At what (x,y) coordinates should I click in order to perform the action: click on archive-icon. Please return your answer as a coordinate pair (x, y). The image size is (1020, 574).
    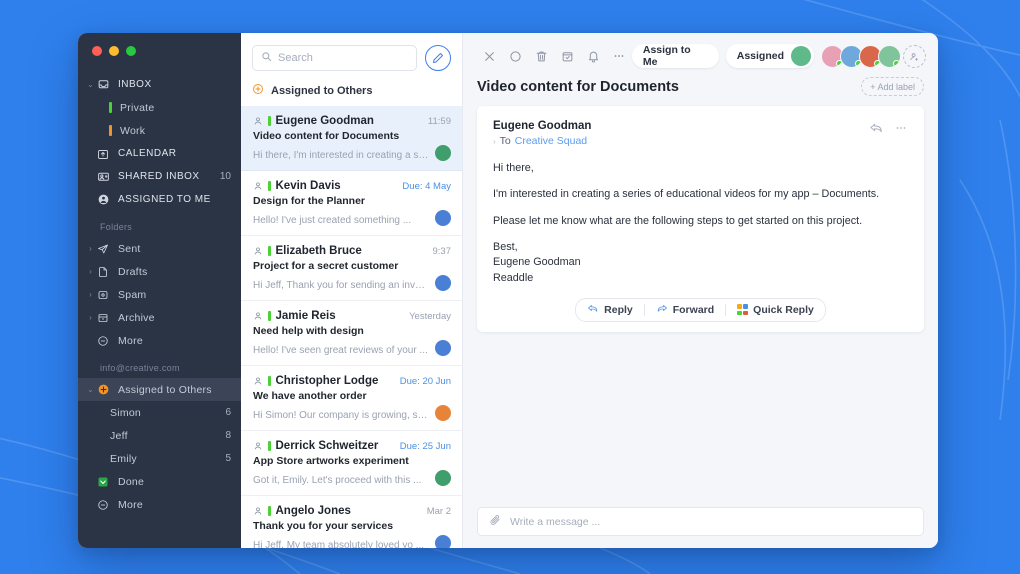
    Looking at the image, I should click on (567, 56).